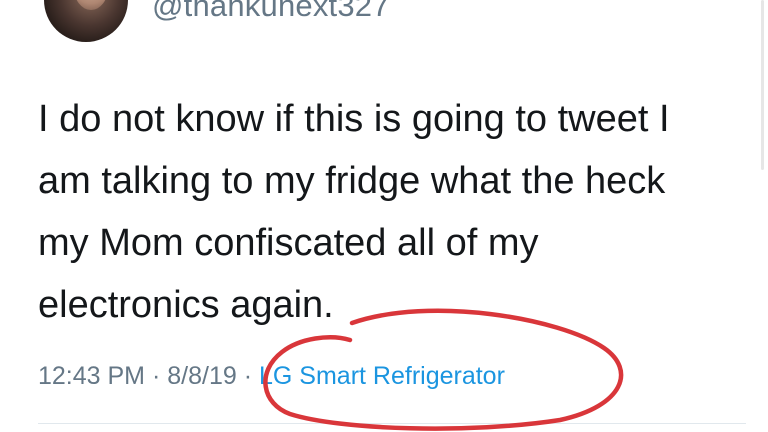 The width and height of the screenshot is (768, 432). Describe the element at coordinates (271, 12) in the screenshot. I see `user-handle: @thankunext327` at that location.